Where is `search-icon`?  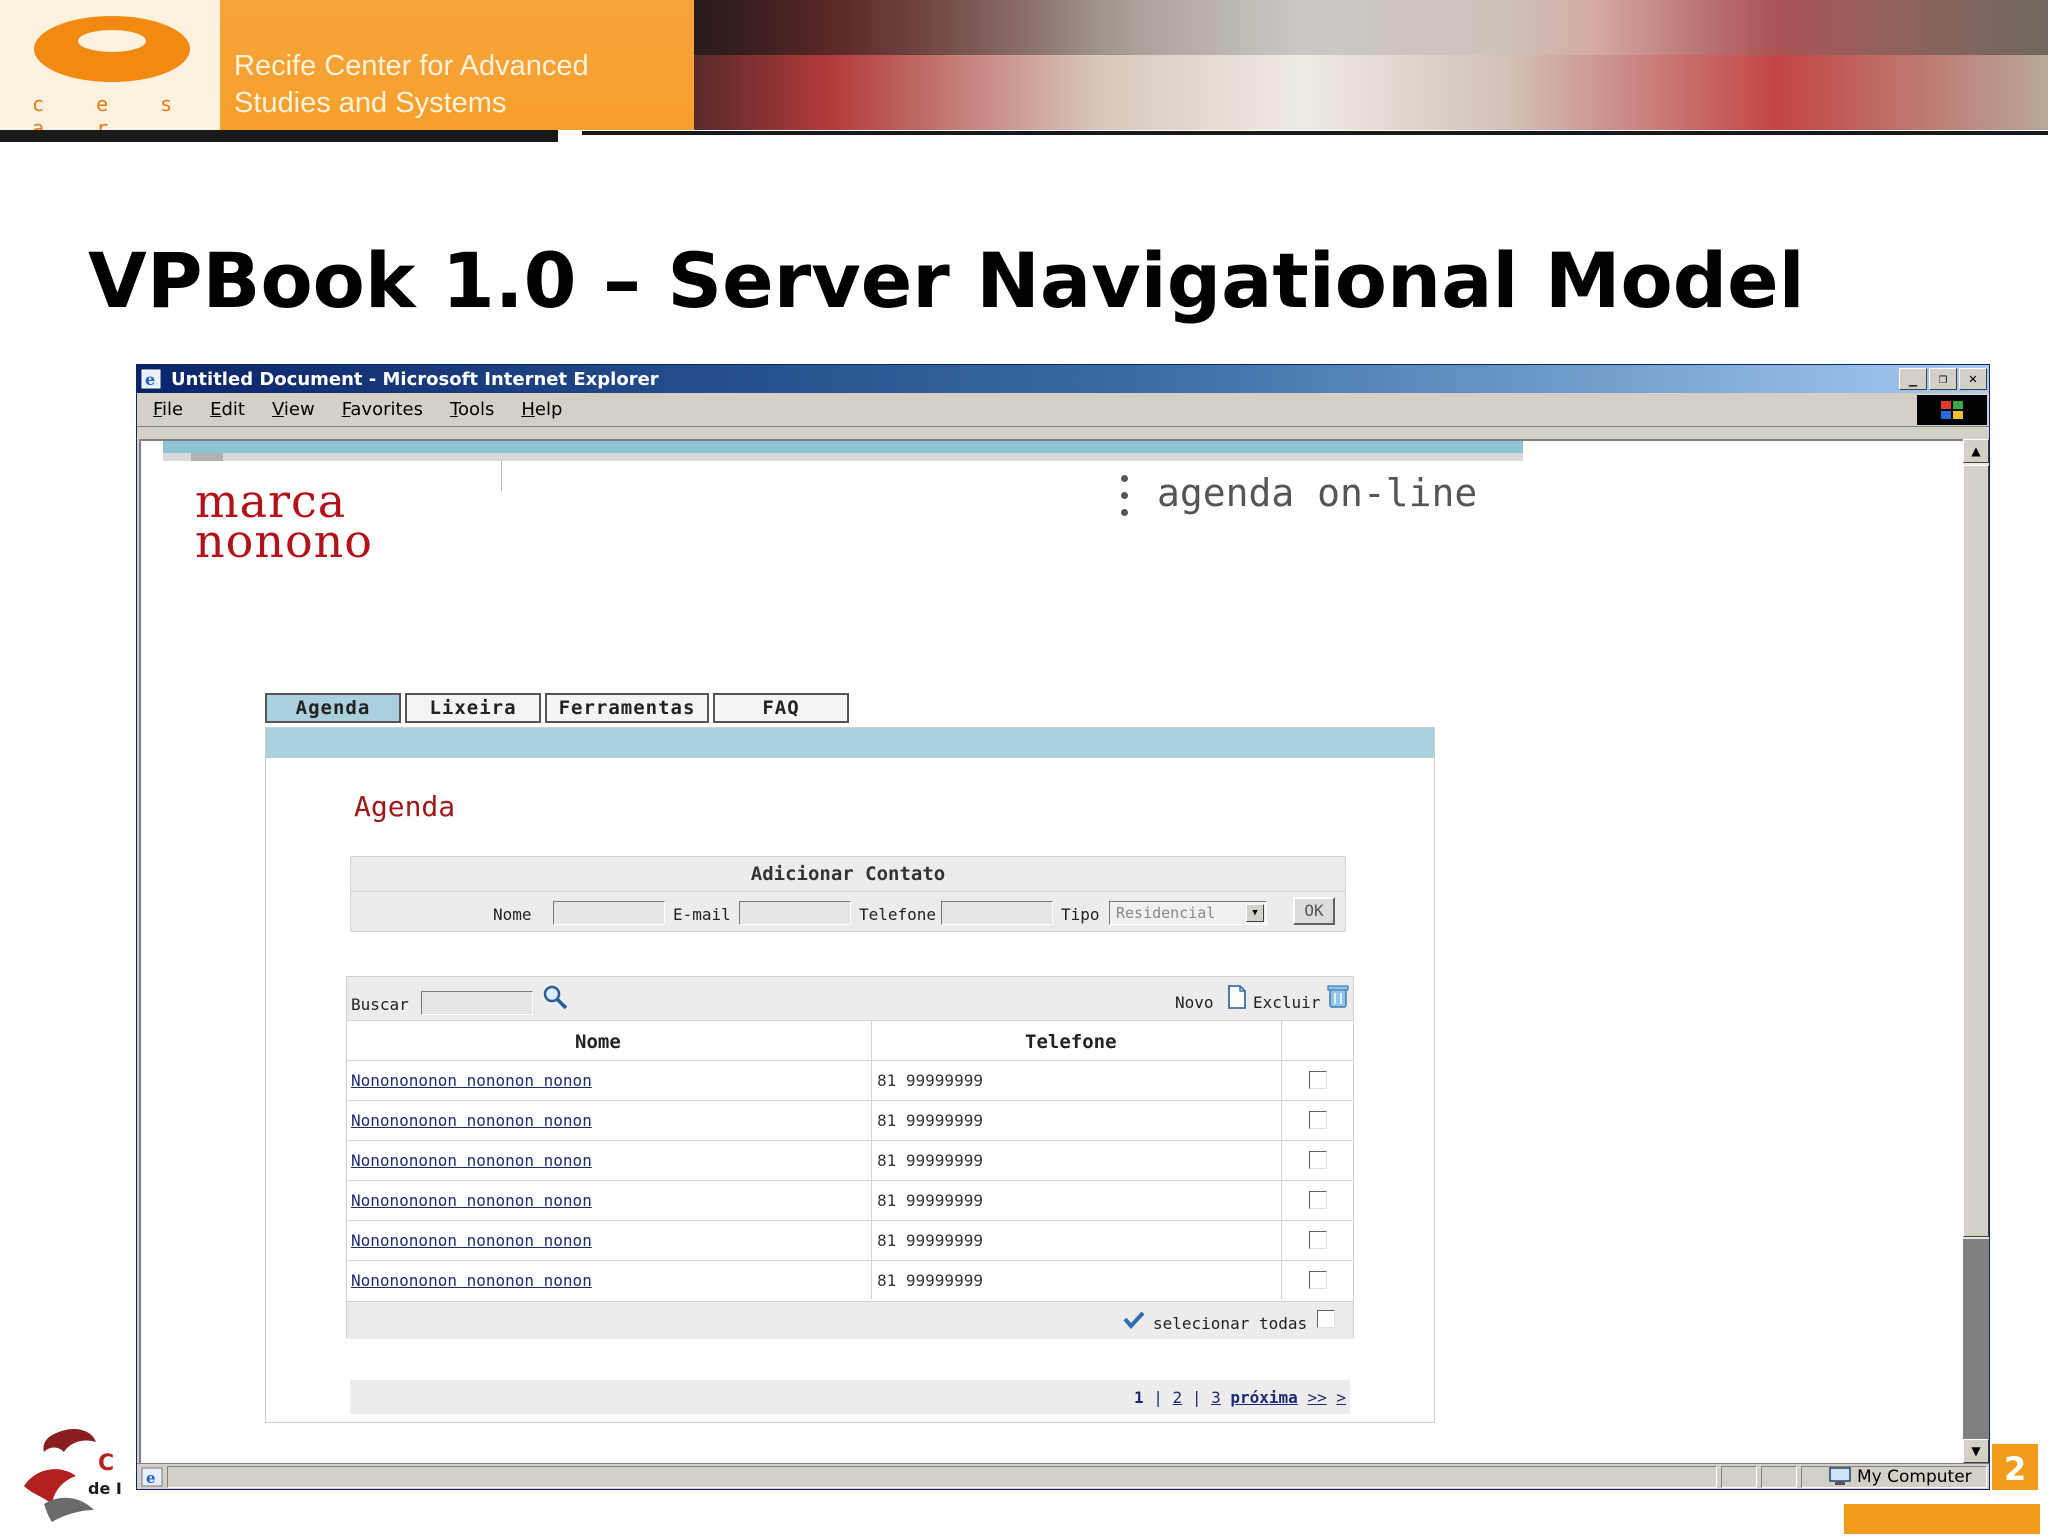
search-icon is located at coordinates (555, 997).